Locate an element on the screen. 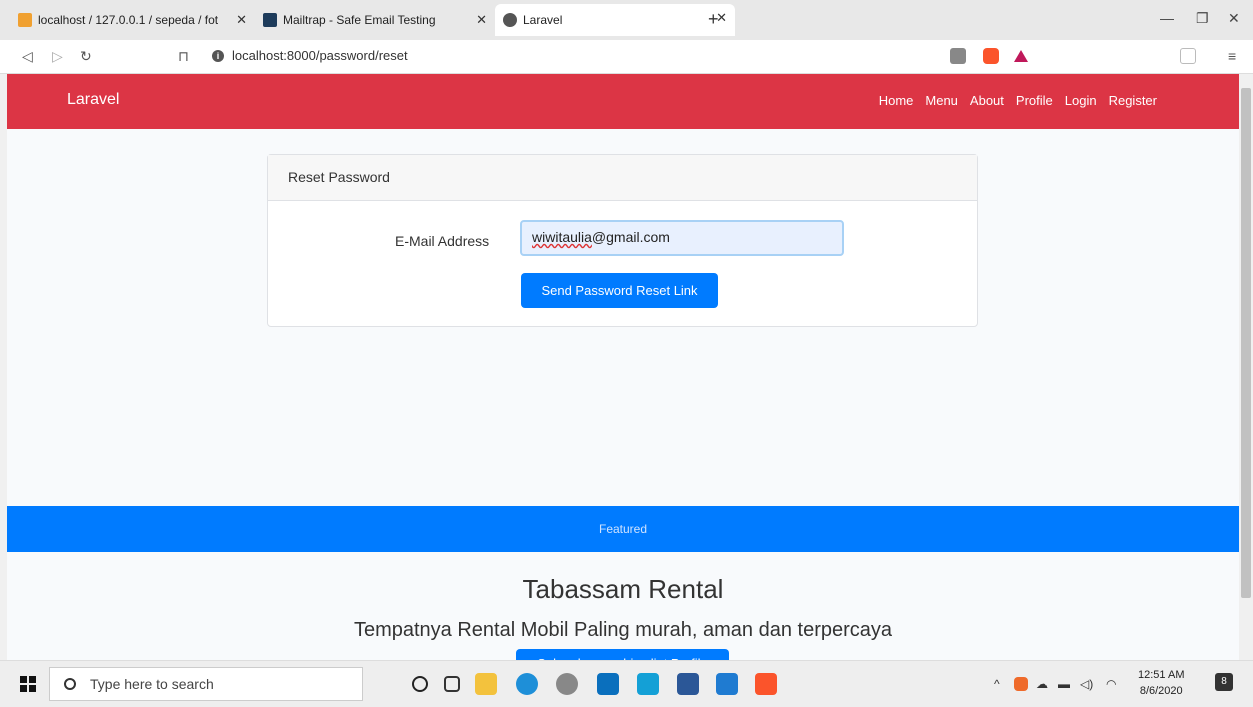 This screenshot has width=1253, height=707. nav-login: Login is located at coordinates (1081, 100).